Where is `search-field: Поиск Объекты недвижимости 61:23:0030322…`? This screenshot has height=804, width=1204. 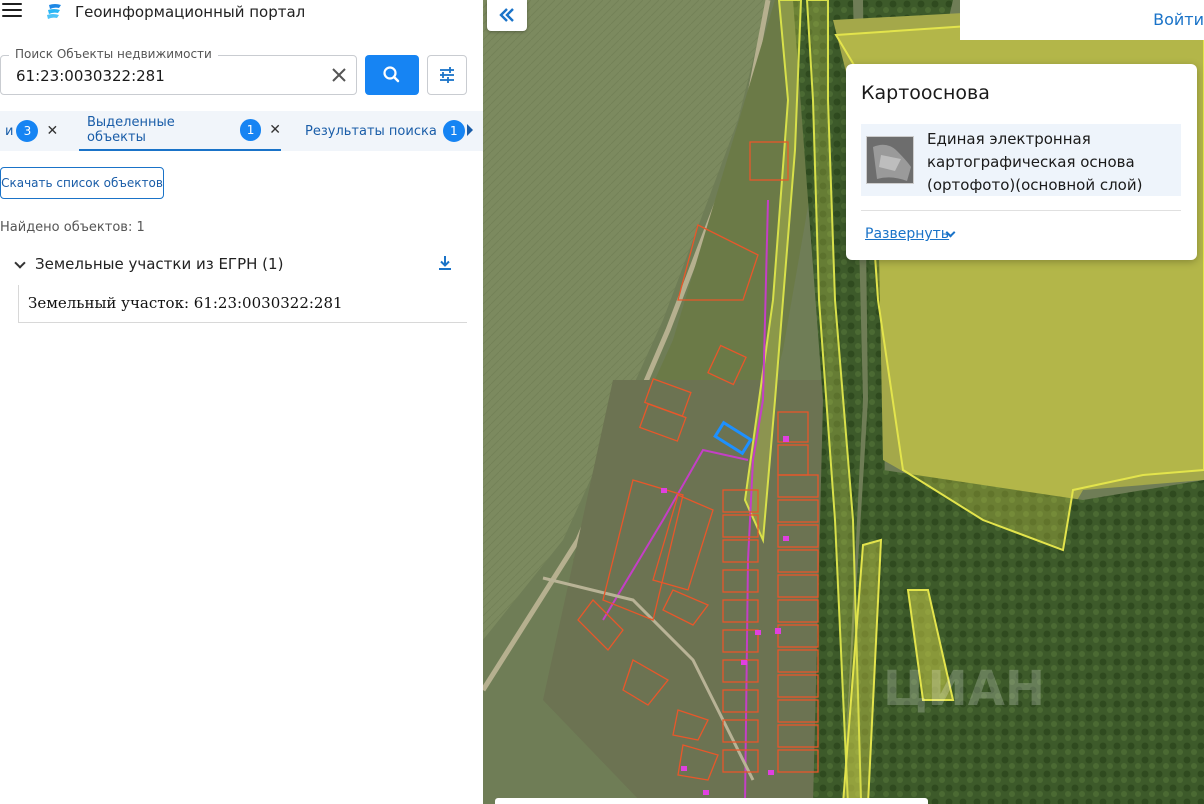 search-field: Поиск Объекты недвижимости 61:23:0030322… is located at coordinates (178, 71).